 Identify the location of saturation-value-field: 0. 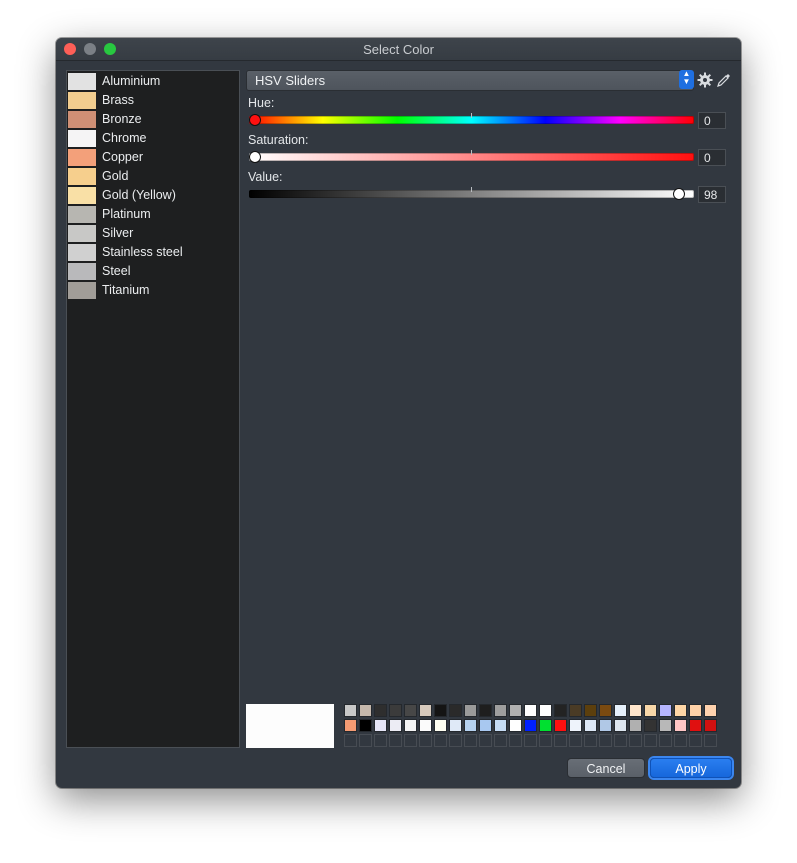
(712, 157).